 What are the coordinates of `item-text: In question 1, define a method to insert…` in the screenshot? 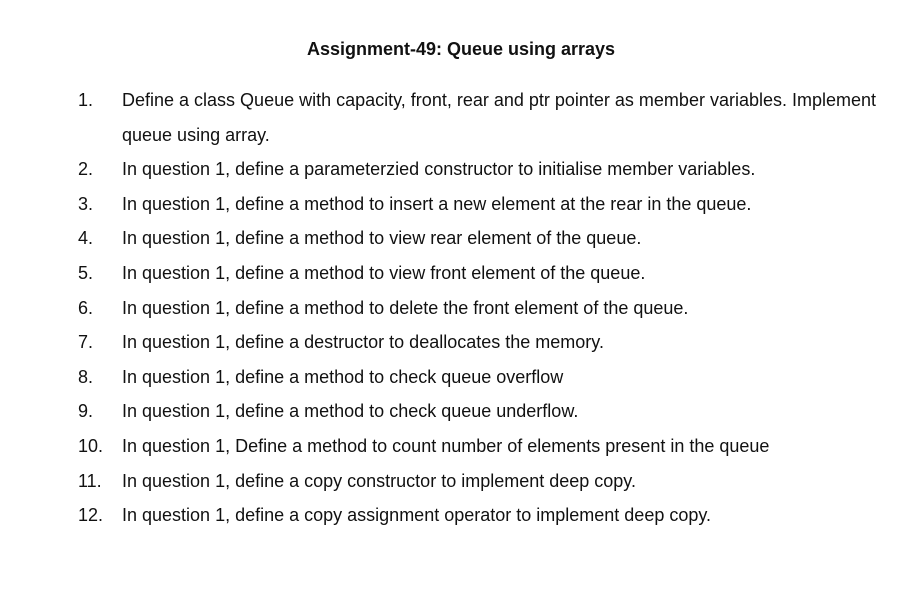 It's located at (437, 203).